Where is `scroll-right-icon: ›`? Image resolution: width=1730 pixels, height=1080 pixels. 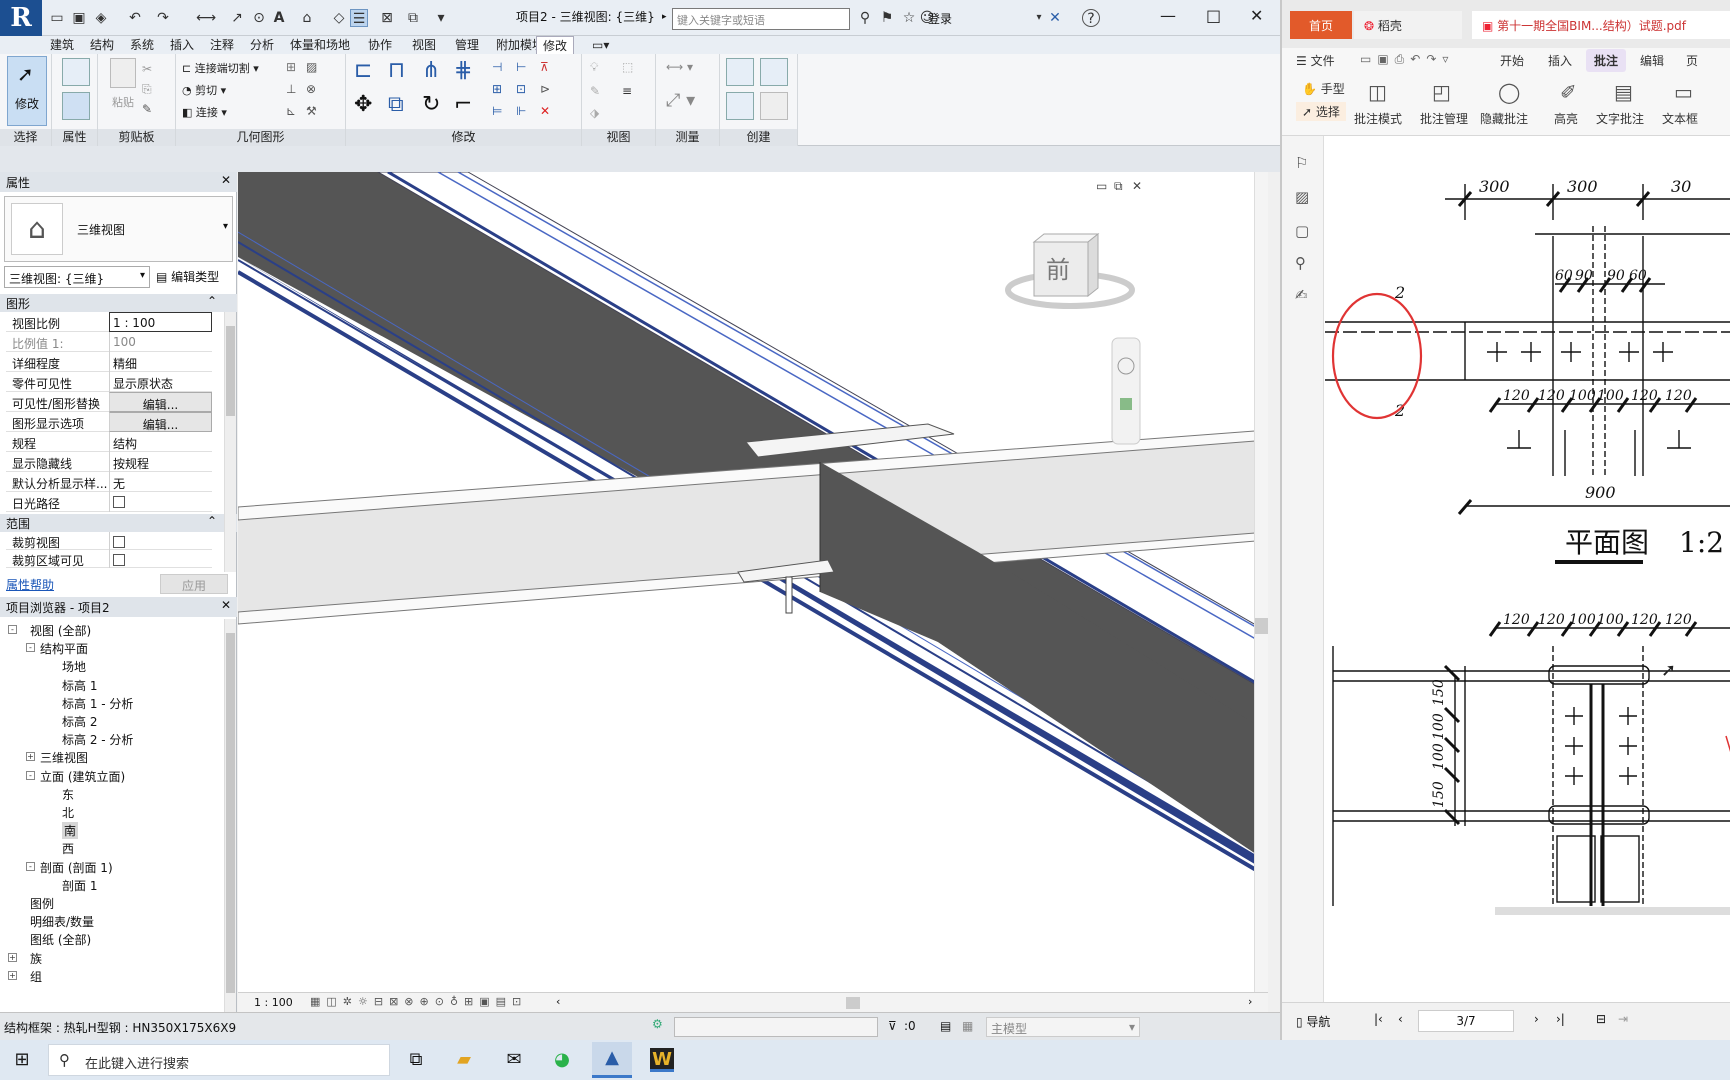
scroll-right-icon: › is located at coordinates (1250, 1001).